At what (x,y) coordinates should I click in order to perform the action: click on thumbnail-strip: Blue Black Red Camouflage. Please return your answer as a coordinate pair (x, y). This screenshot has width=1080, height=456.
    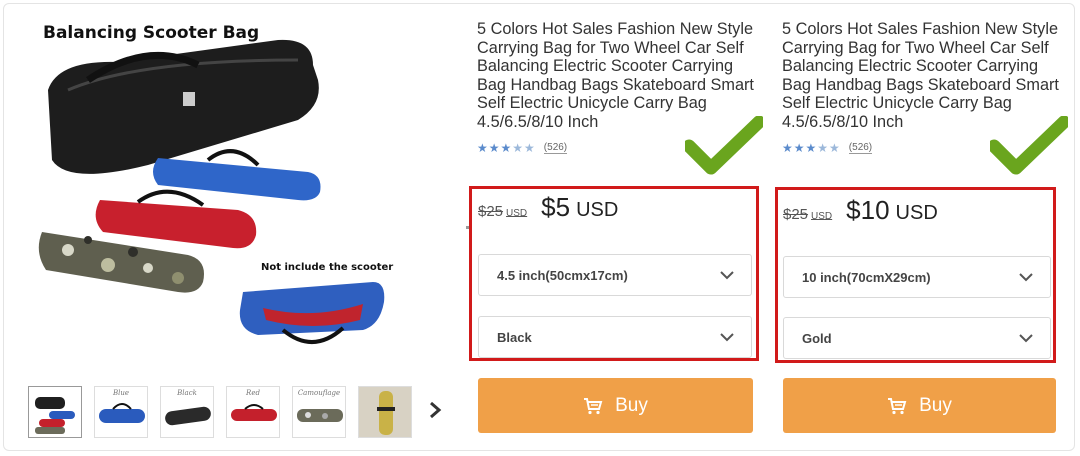
    Looking at the image, I should click on (220, 412).